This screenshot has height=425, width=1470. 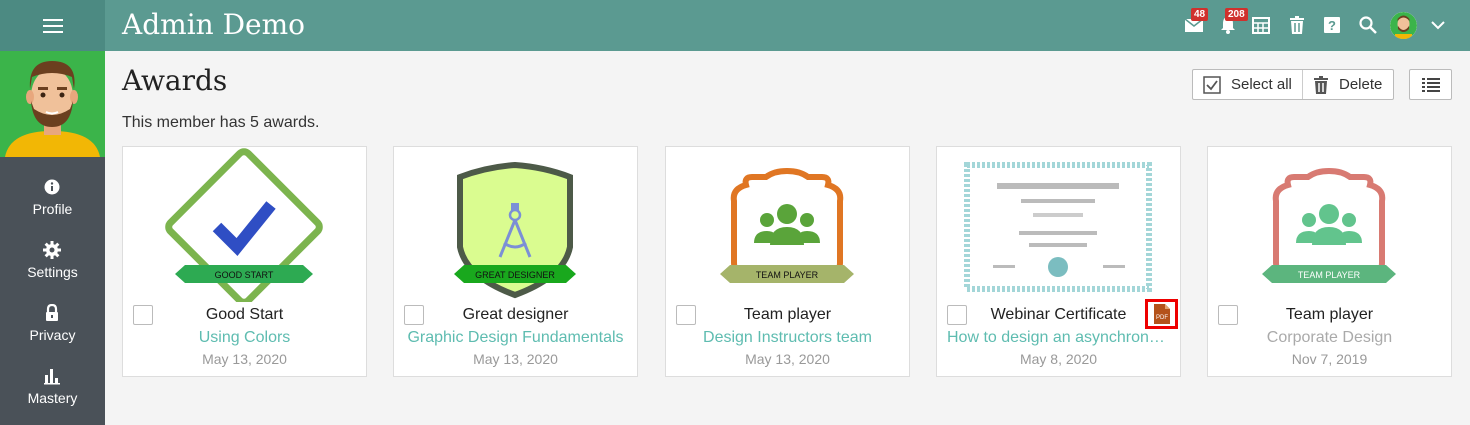 I want to click on sidebar-item-profile: Profile, so click(x=52, y=207).